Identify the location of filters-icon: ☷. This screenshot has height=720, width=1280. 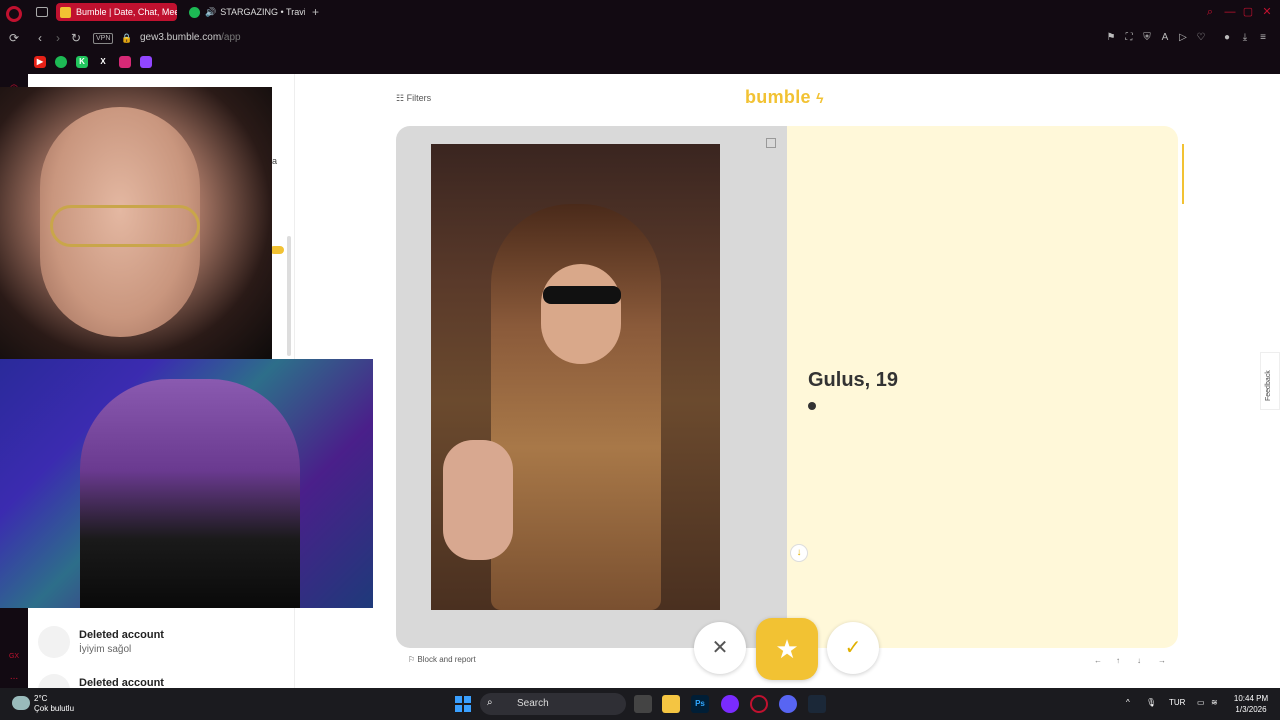
(400, 98).